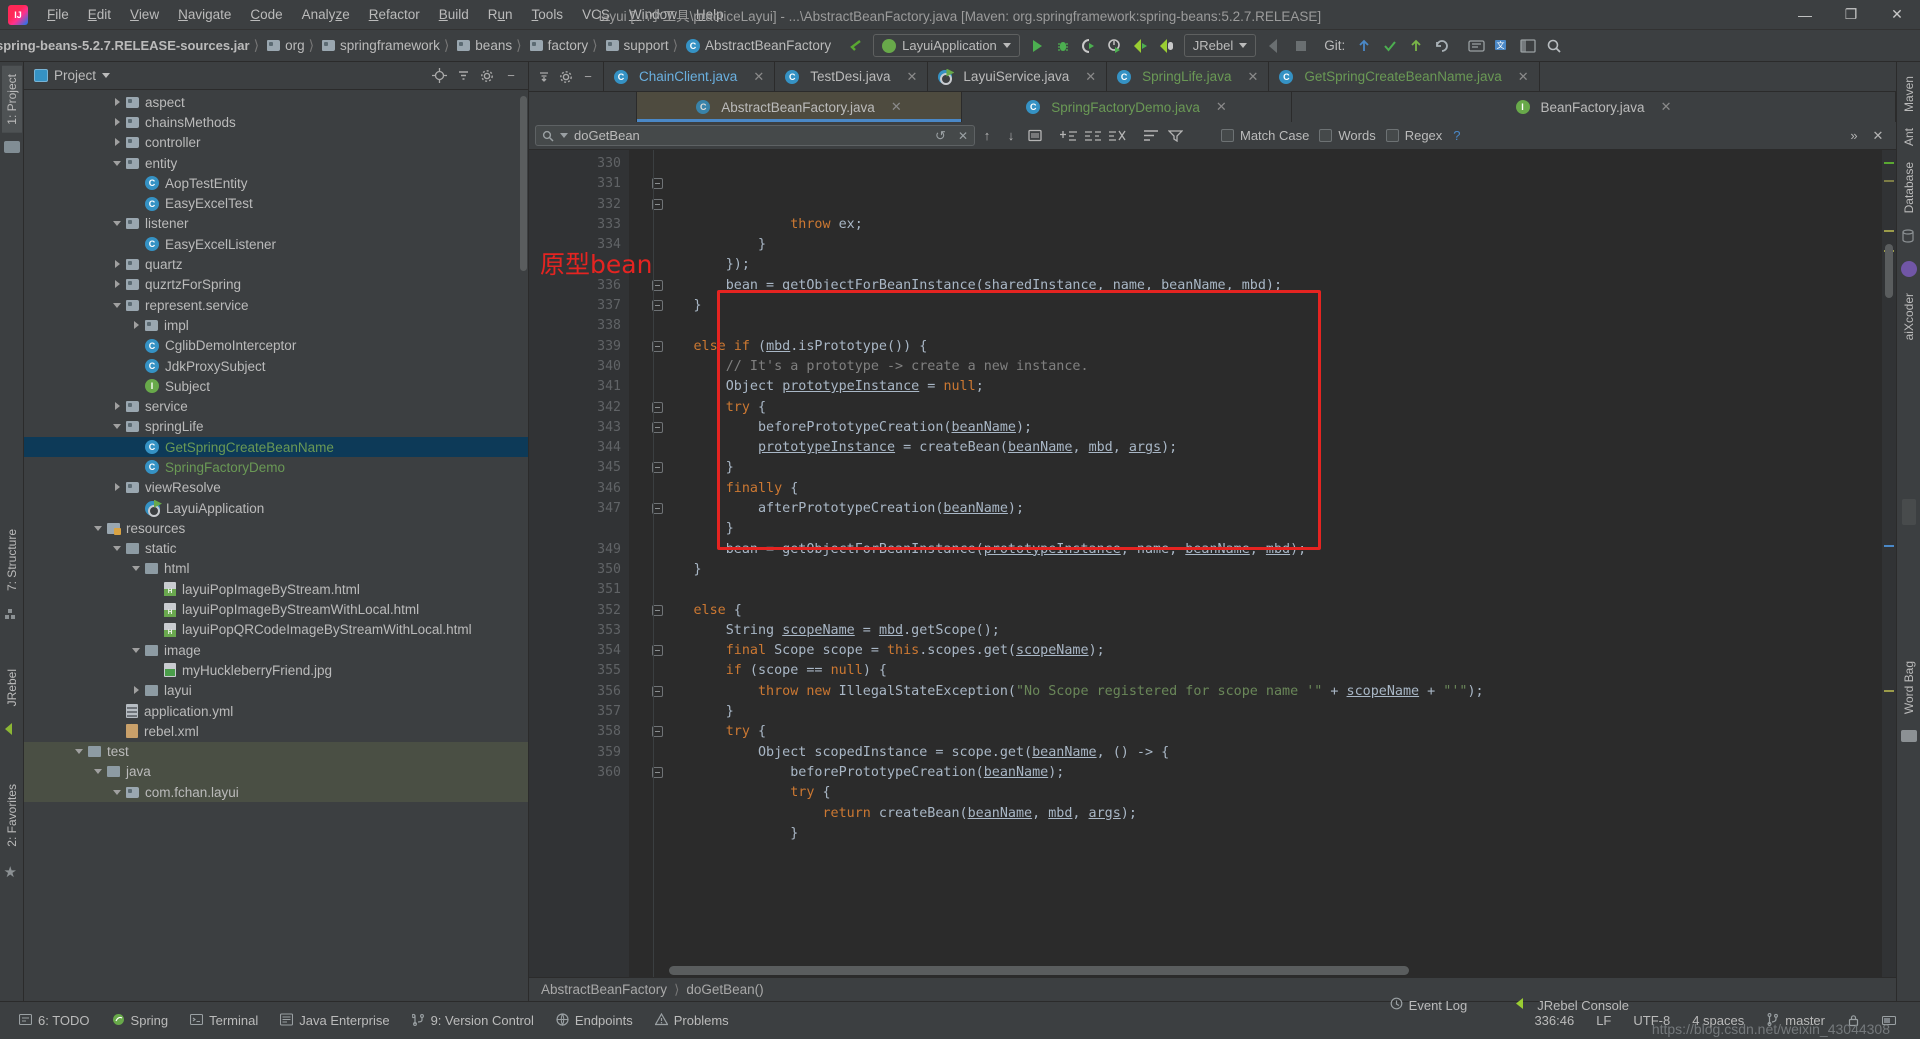 The height and width of the screenshot is (1039, 1920). Describe the element at coordinates (1909, 94) in the screenshot. I see `tool-tab-maven: Maven` at that location.